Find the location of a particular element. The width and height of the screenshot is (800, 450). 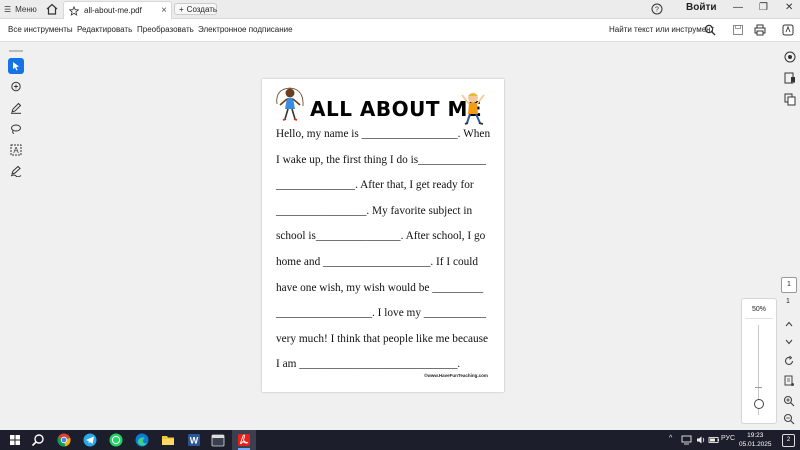

file-explorer-icon is located at coordinates (168, 440).